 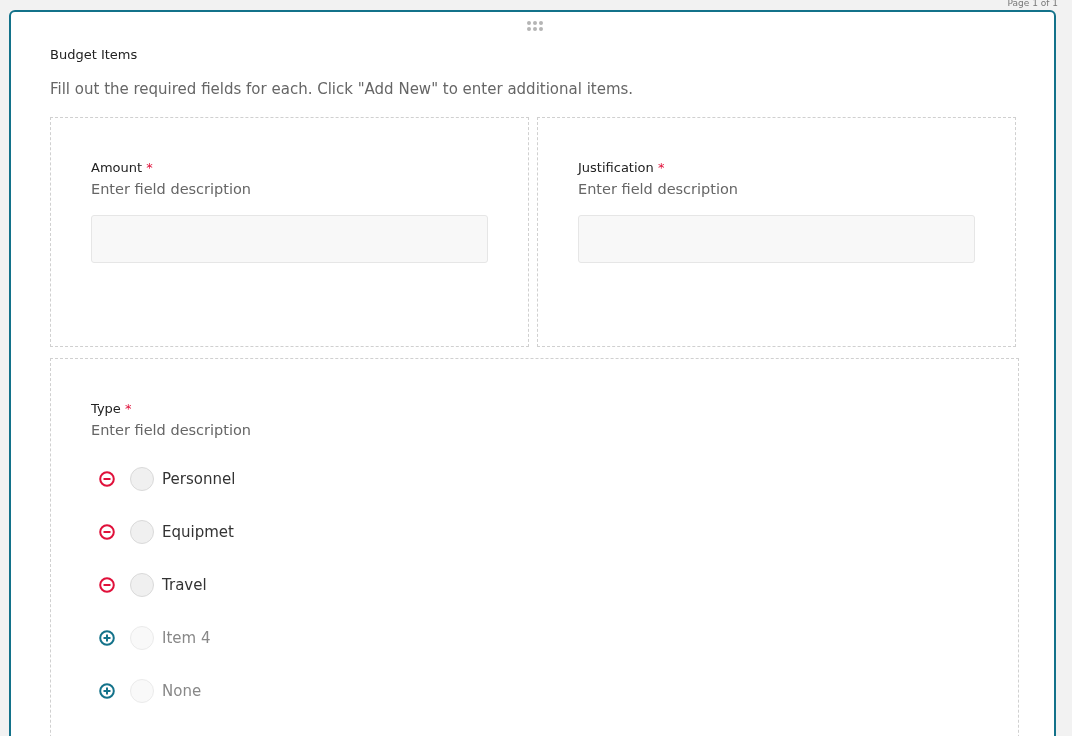 I want to click on drag-handle-icon, so click(x=535, y=26).